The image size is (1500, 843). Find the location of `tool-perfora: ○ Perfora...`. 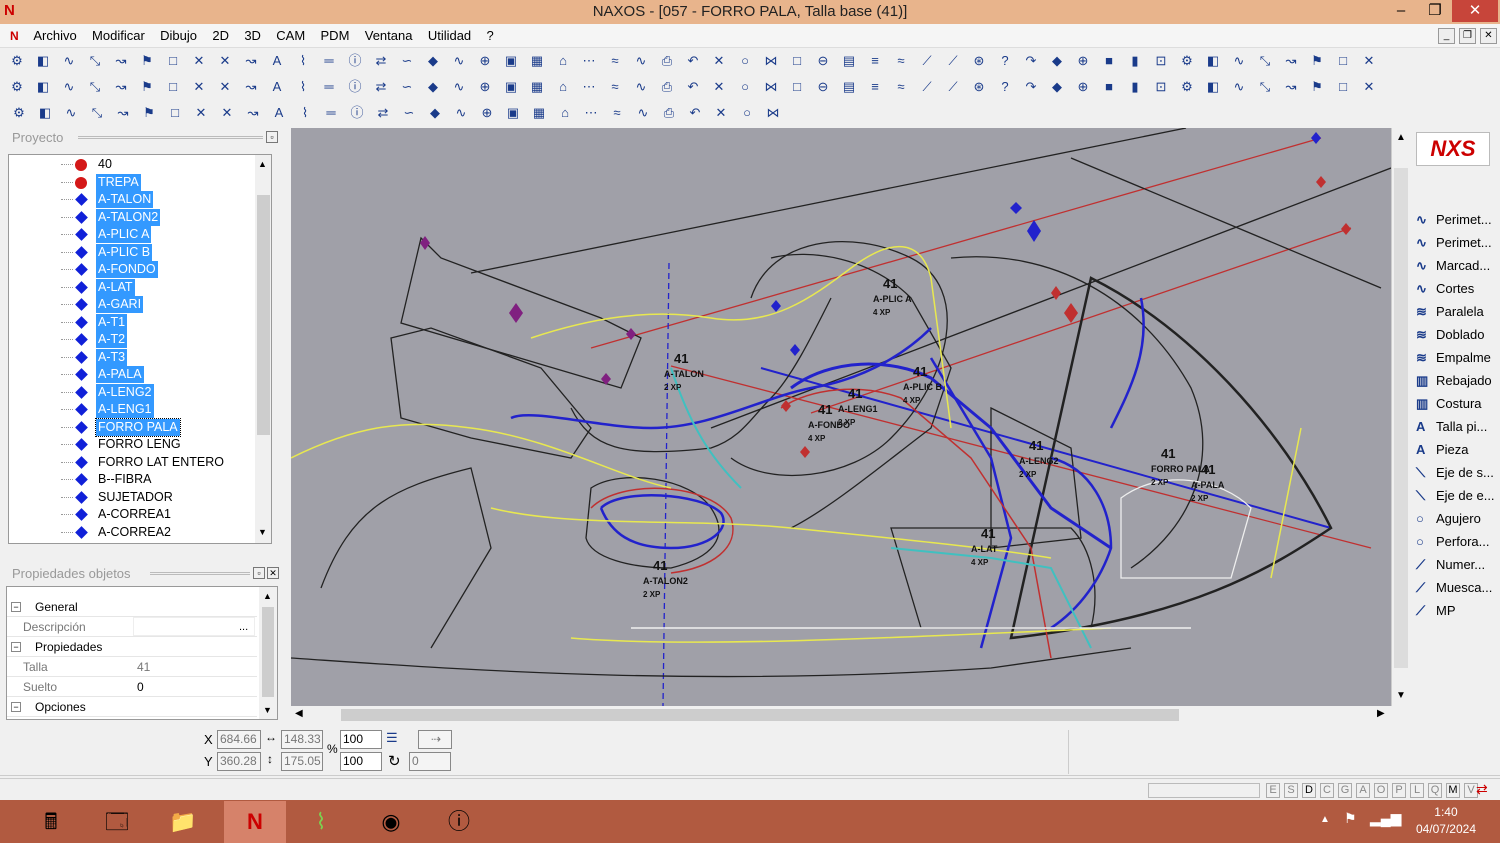

tool-perfora: ○ Perfora... is located at coordinates (1452, 542).